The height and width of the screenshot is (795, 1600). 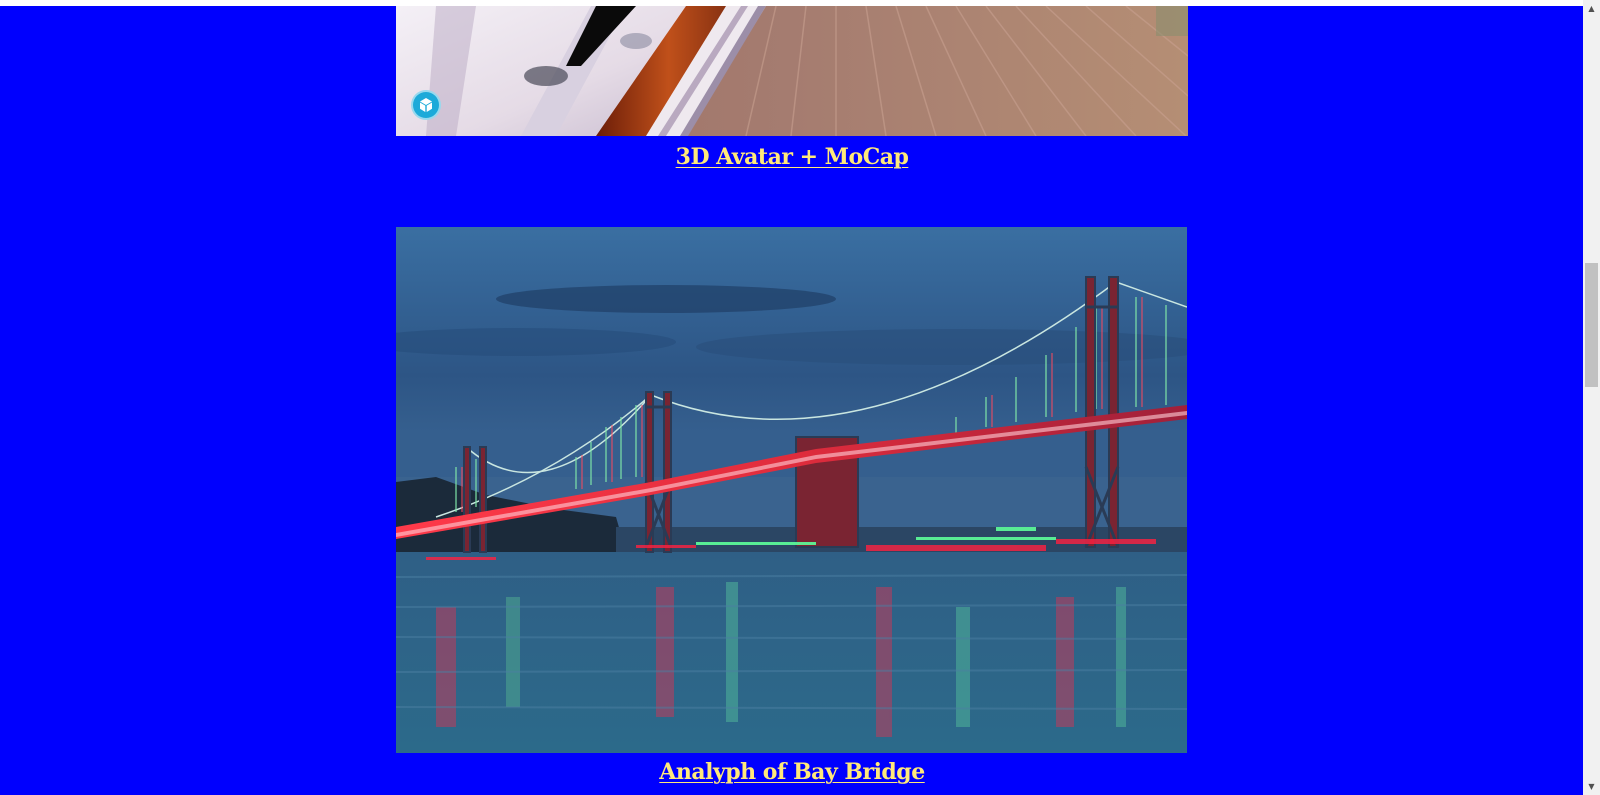 What do you see at coordinates (426, 105) in the screenshot?
I see `sketchfab-cube-icon` at bounding box center [426, 105].